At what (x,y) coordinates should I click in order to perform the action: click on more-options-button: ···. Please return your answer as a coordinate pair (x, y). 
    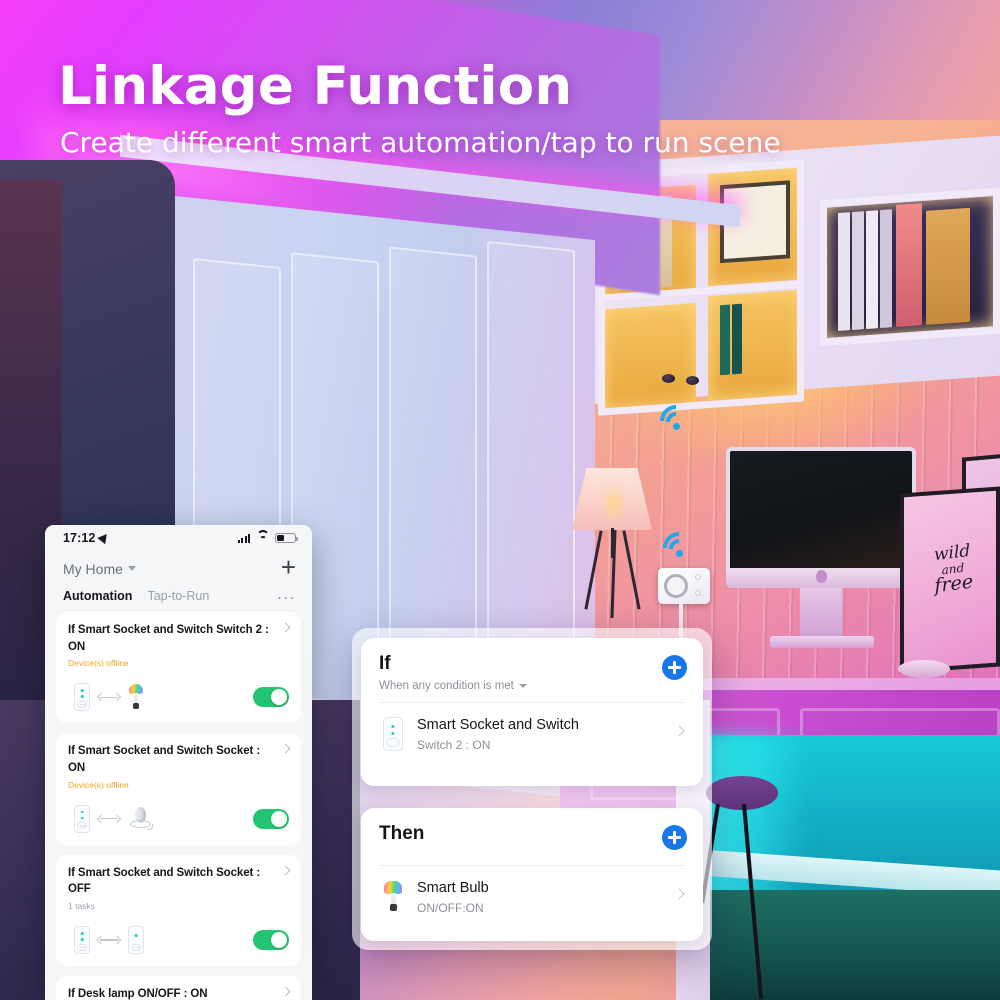
    Looking at the image, I should click on (286, 597).